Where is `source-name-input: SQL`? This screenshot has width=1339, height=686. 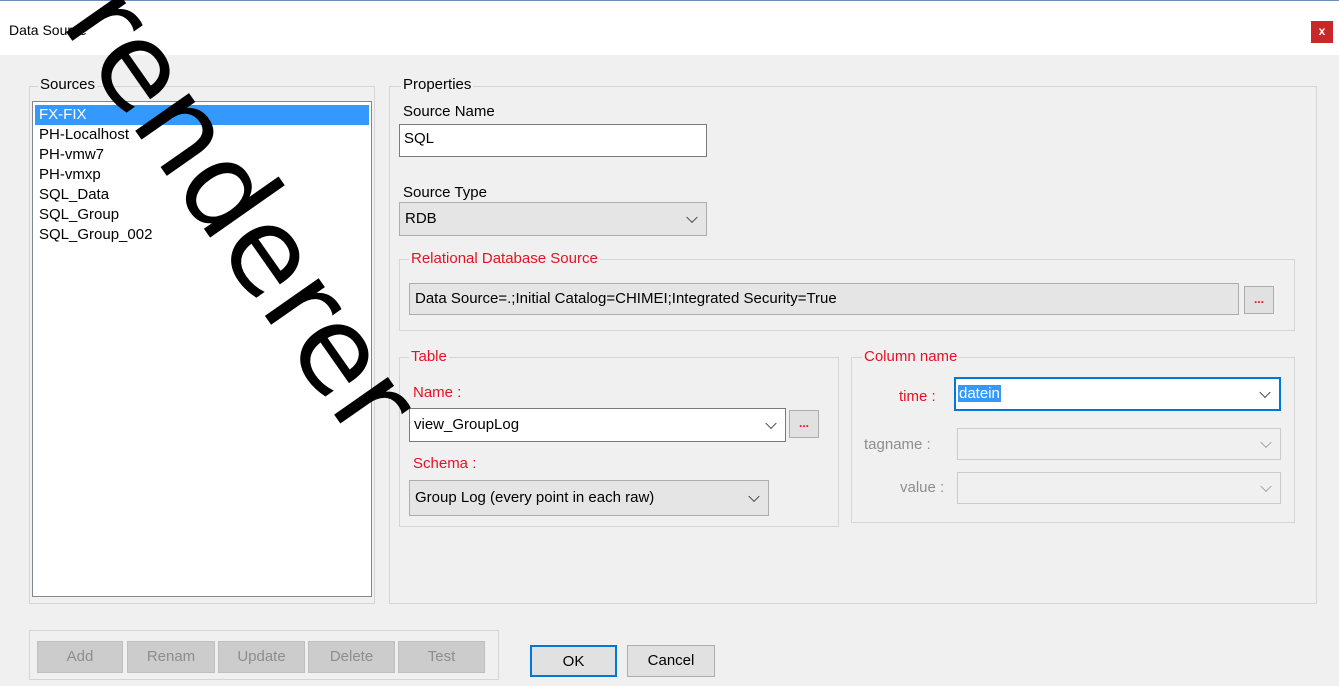 source-name-input: SQL is located at coordinates (553, 140).